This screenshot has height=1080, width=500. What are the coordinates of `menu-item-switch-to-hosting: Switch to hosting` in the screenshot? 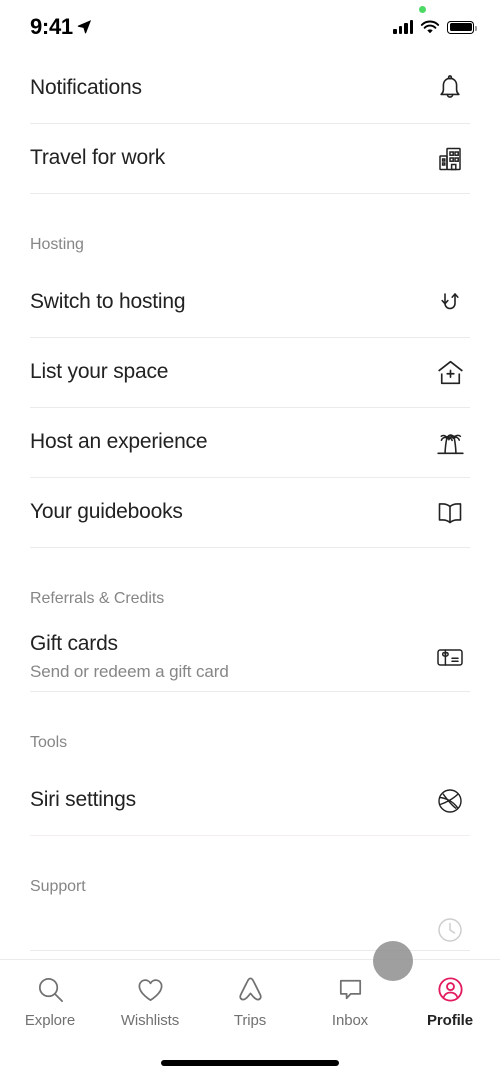 It's located at (250, 302).